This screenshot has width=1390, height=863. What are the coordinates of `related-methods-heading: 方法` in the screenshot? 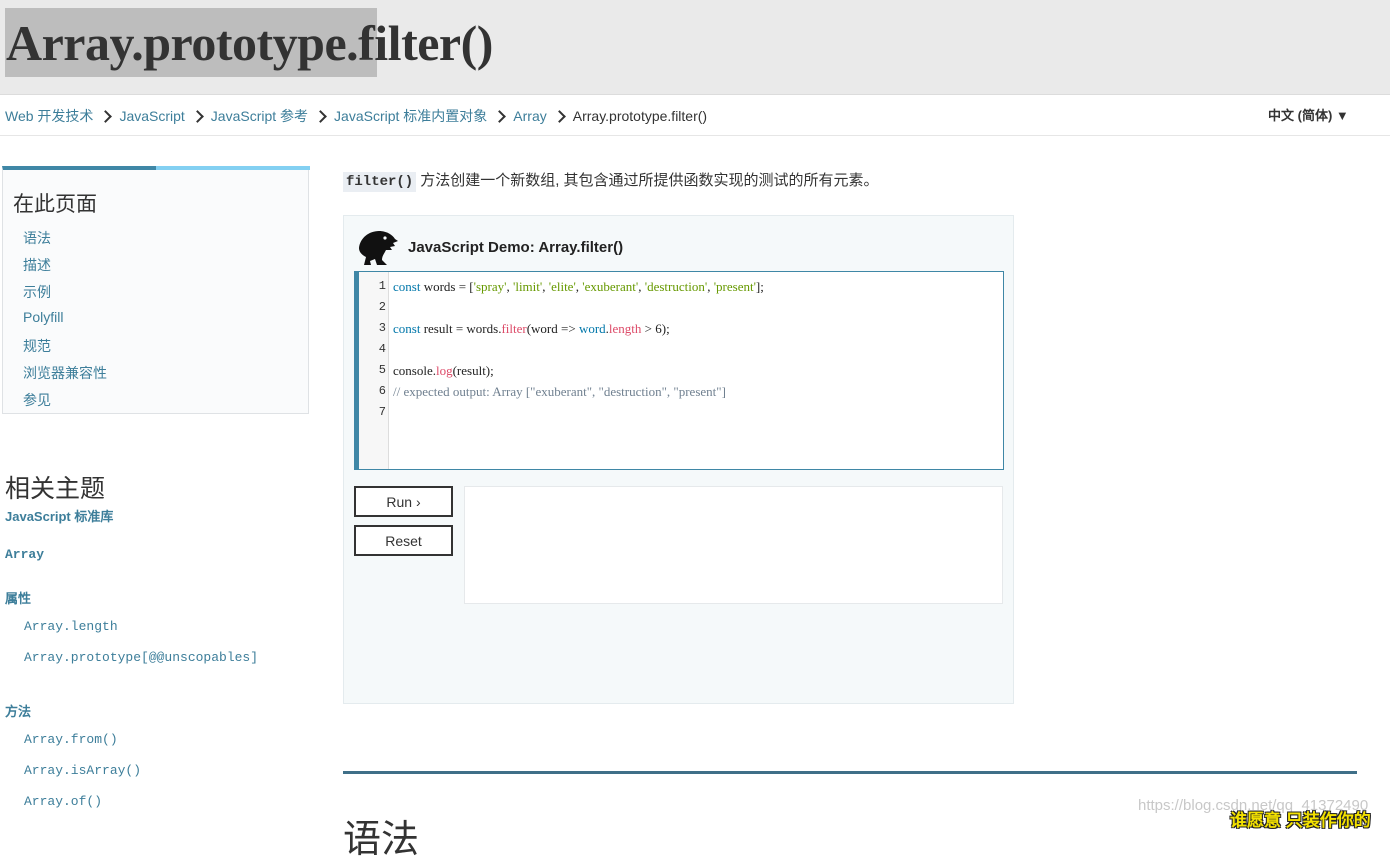 It's located at (18, 710).